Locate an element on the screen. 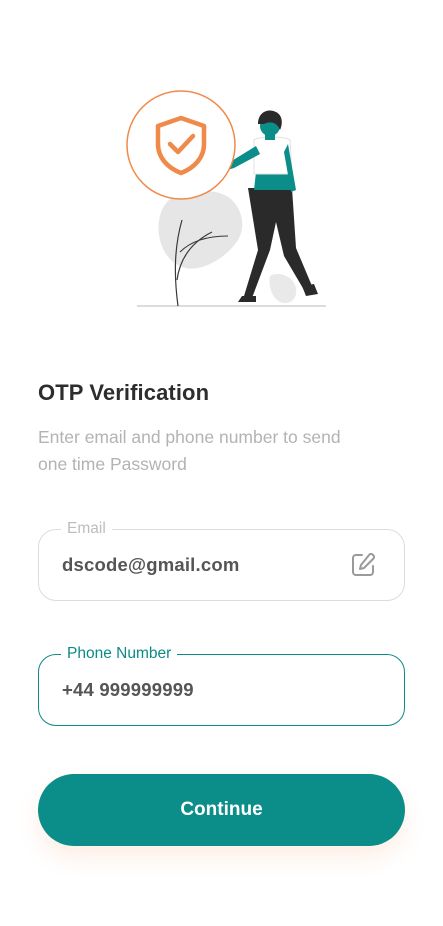 The width and height of the screenshot is (443, 926). otp-illustration-svg is located at coordinates (226, 198).